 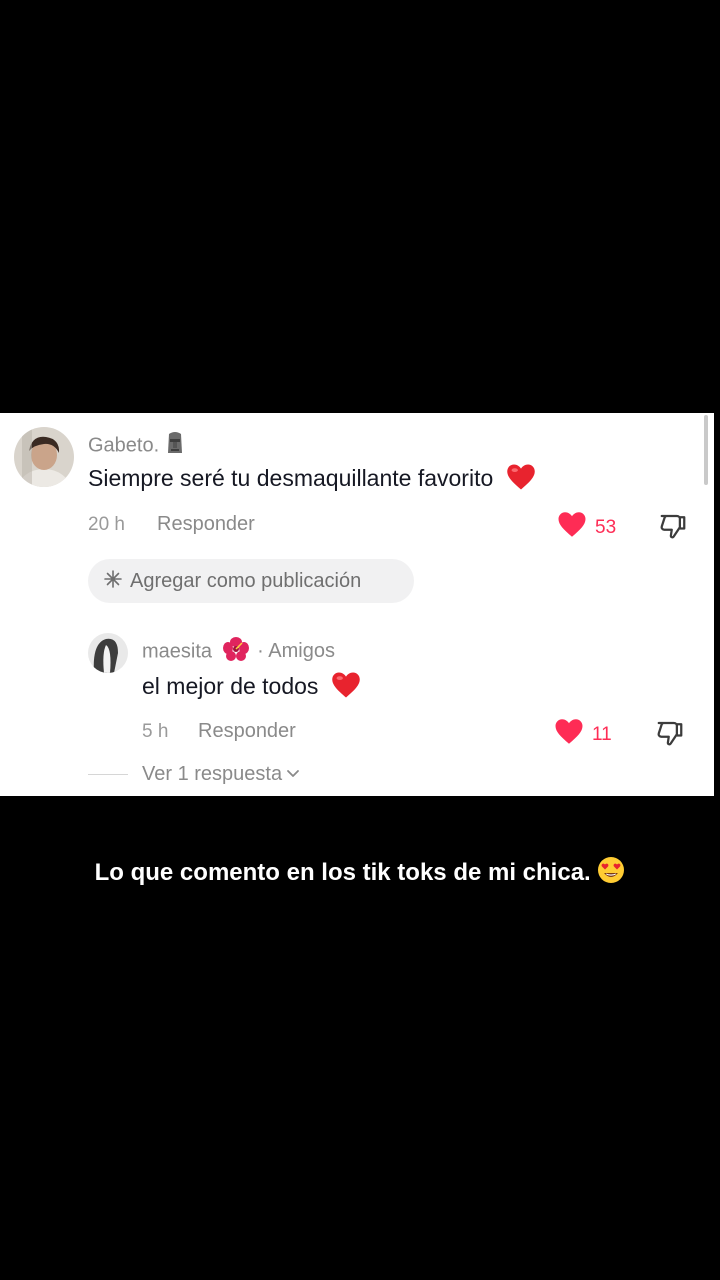 What do you see at coordinates (108, 653) in the screenshot?
I see `reply-avatar` at bounding box center [108, 653].